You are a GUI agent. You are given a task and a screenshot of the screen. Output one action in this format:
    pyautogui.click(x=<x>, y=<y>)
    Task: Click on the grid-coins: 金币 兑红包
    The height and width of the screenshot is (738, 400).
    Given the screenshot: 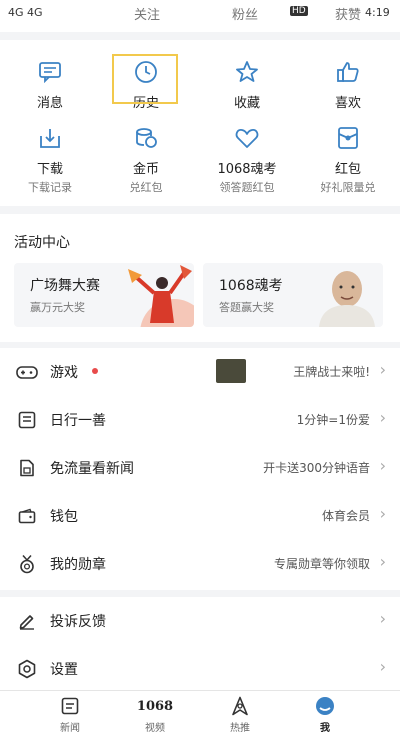 What is the action you would take?
    pyautogui.click(x=146, y=159)
    